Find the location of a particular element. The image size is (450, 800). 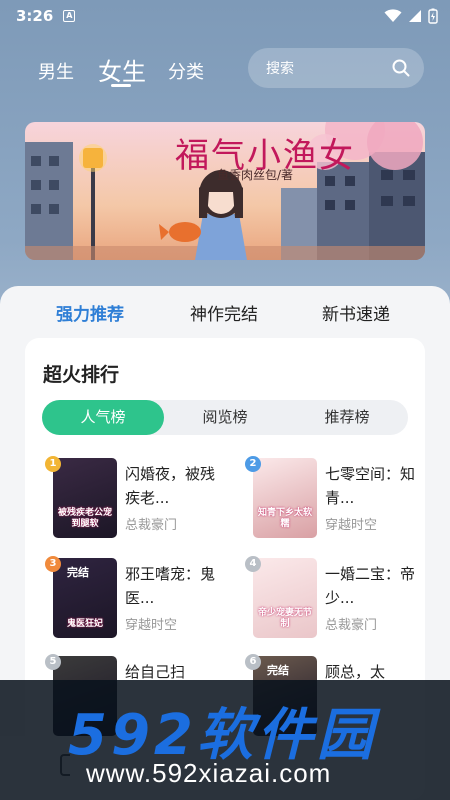

status-icons is located at coordinates (411, 16).